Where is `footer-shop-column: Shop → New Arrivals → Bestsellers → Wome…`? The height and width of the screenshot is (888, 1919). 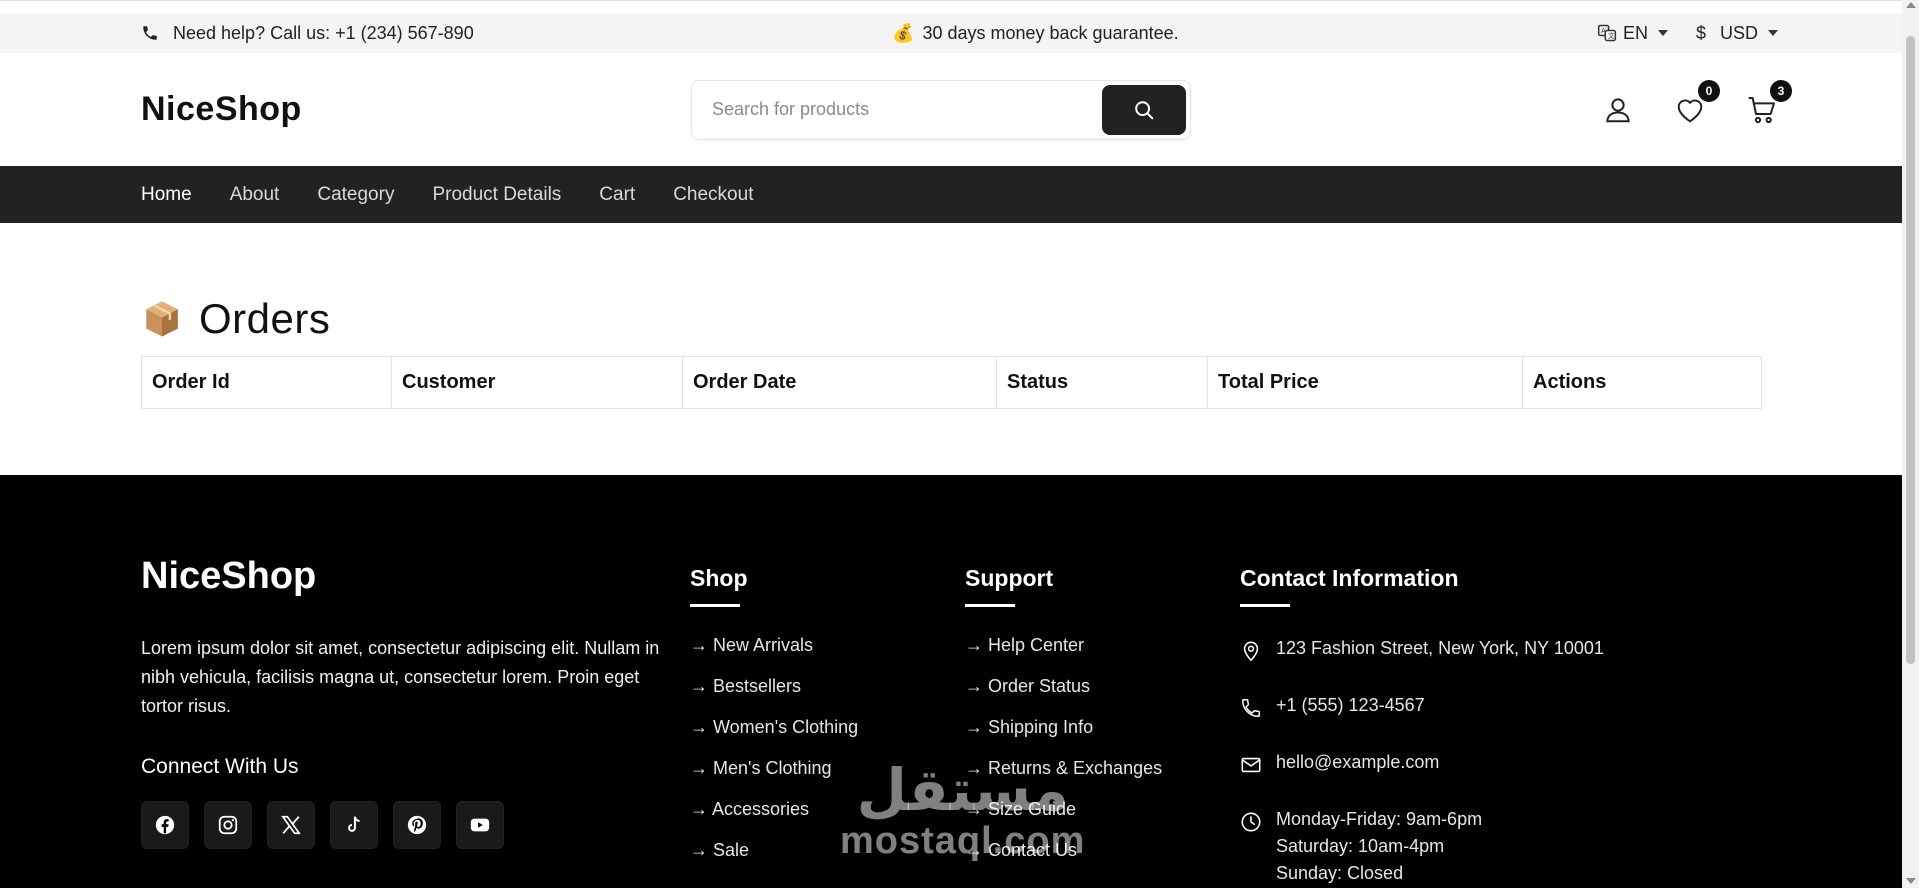
footer-shop-column: Shop → New Arrivals → Bestsellers → Wome… is located at coordinates (774, 723).